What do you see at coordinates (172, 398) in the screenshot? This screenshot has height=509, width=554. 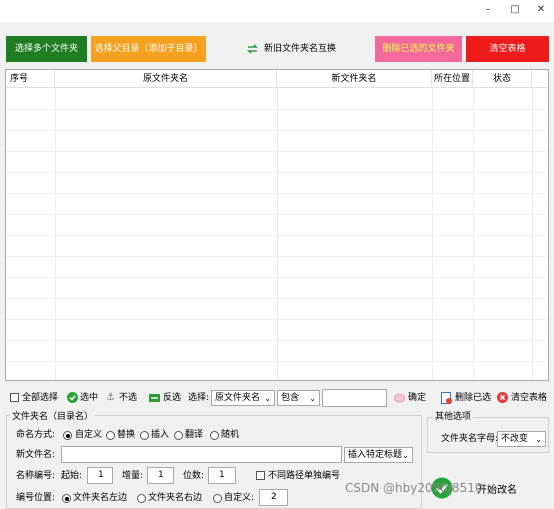 I see `invert-label: 反选` at bounding box center [172, 398].